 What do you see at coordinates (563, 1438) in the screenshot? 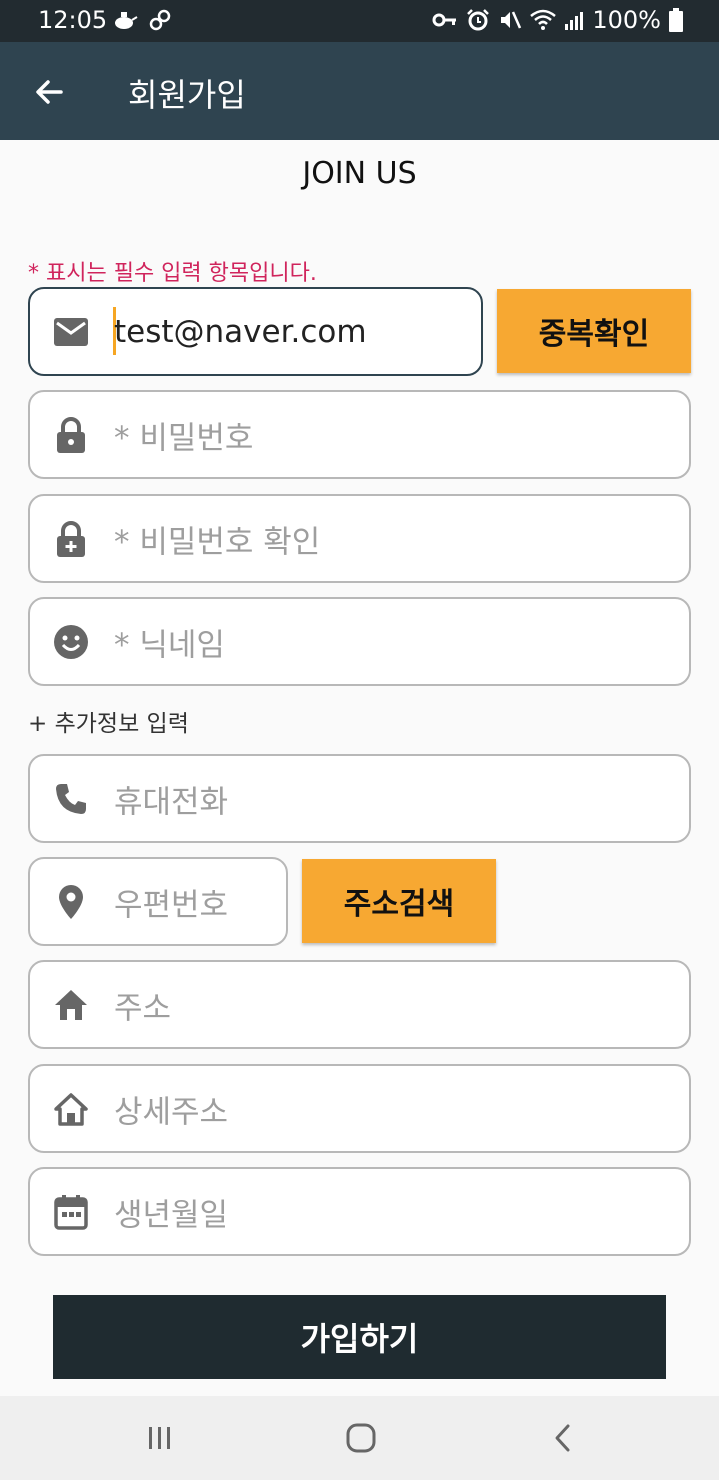
I see `back-icon` at bounding box center [563, 1438].